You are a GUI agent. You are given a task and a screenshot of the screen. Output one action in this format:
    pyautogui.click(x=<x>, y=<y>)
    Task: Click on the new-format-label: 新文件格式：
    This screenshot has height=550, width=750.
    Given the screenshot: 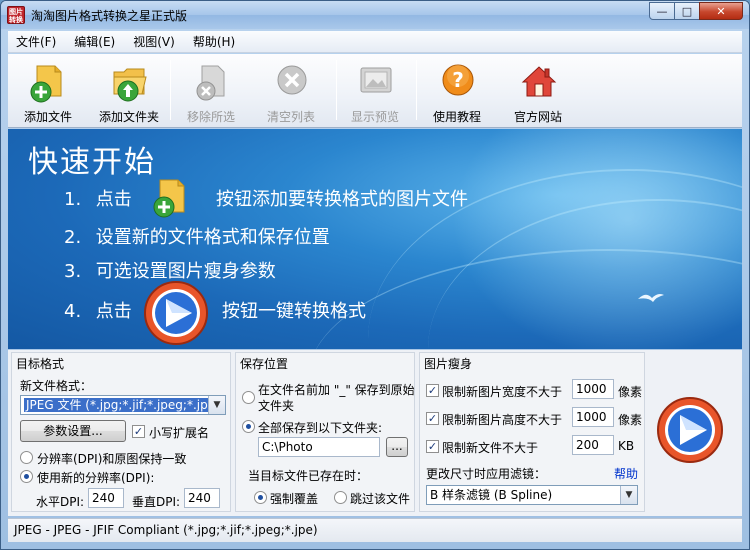 What is the action you would take?
    pyautogui.click(x=56, y=386)
    